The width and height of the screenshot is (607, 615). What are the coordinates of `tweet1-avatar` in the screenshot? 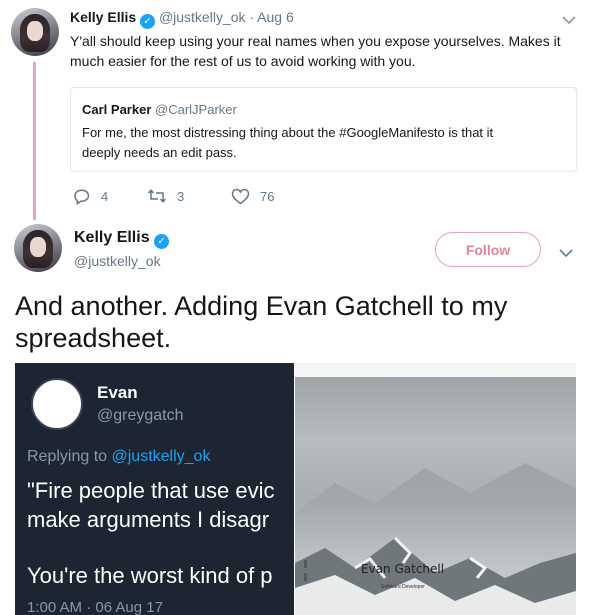 It's located at (35, 32).